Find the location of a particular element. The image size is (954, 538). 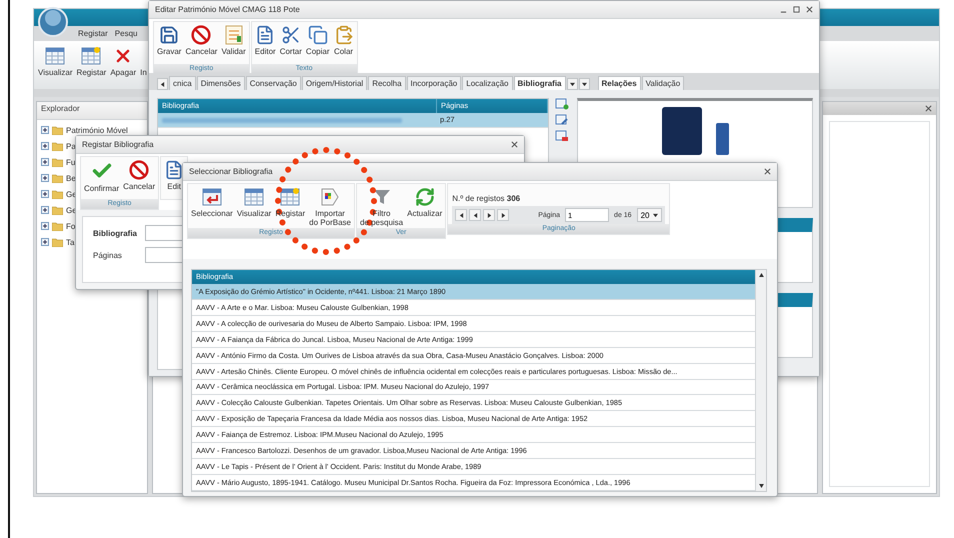

tree-item: Património Móvel is located at coordinates (97, 130).